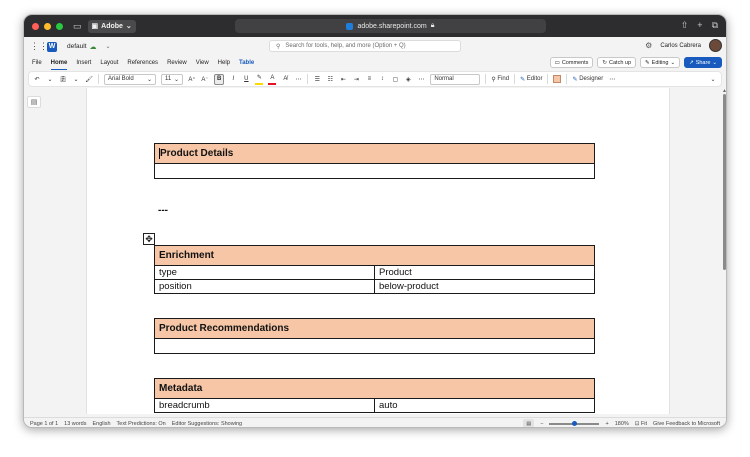  Describe the element at coordinates (557, 79) in the screenshot. I see `table-shading-button` at that location.